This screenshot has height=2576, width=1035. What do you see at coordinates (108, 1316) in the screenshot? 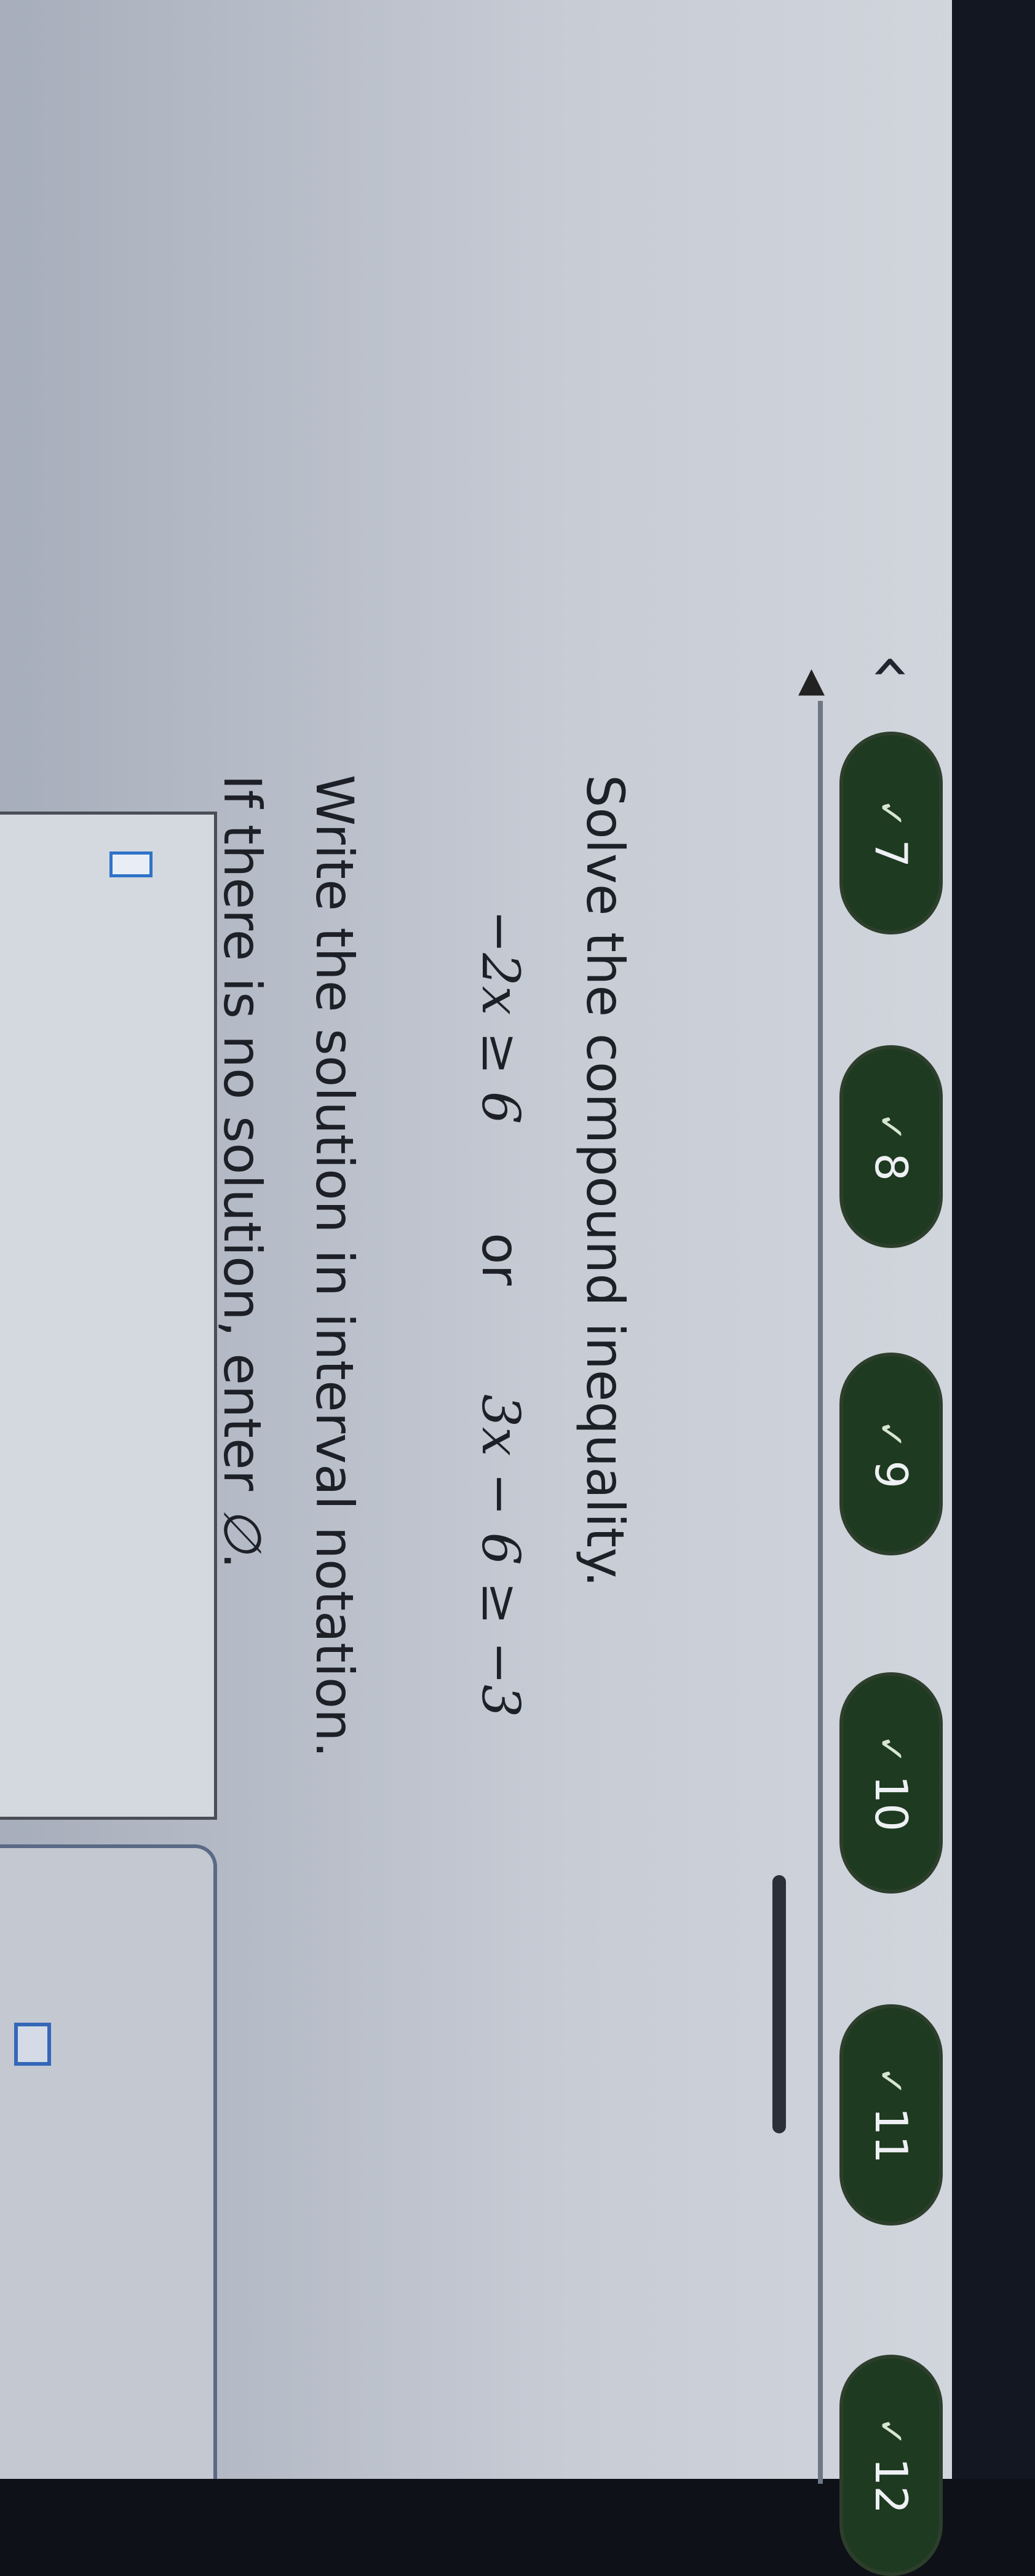
I see `answer-input` at bounding box center [108, 1316].